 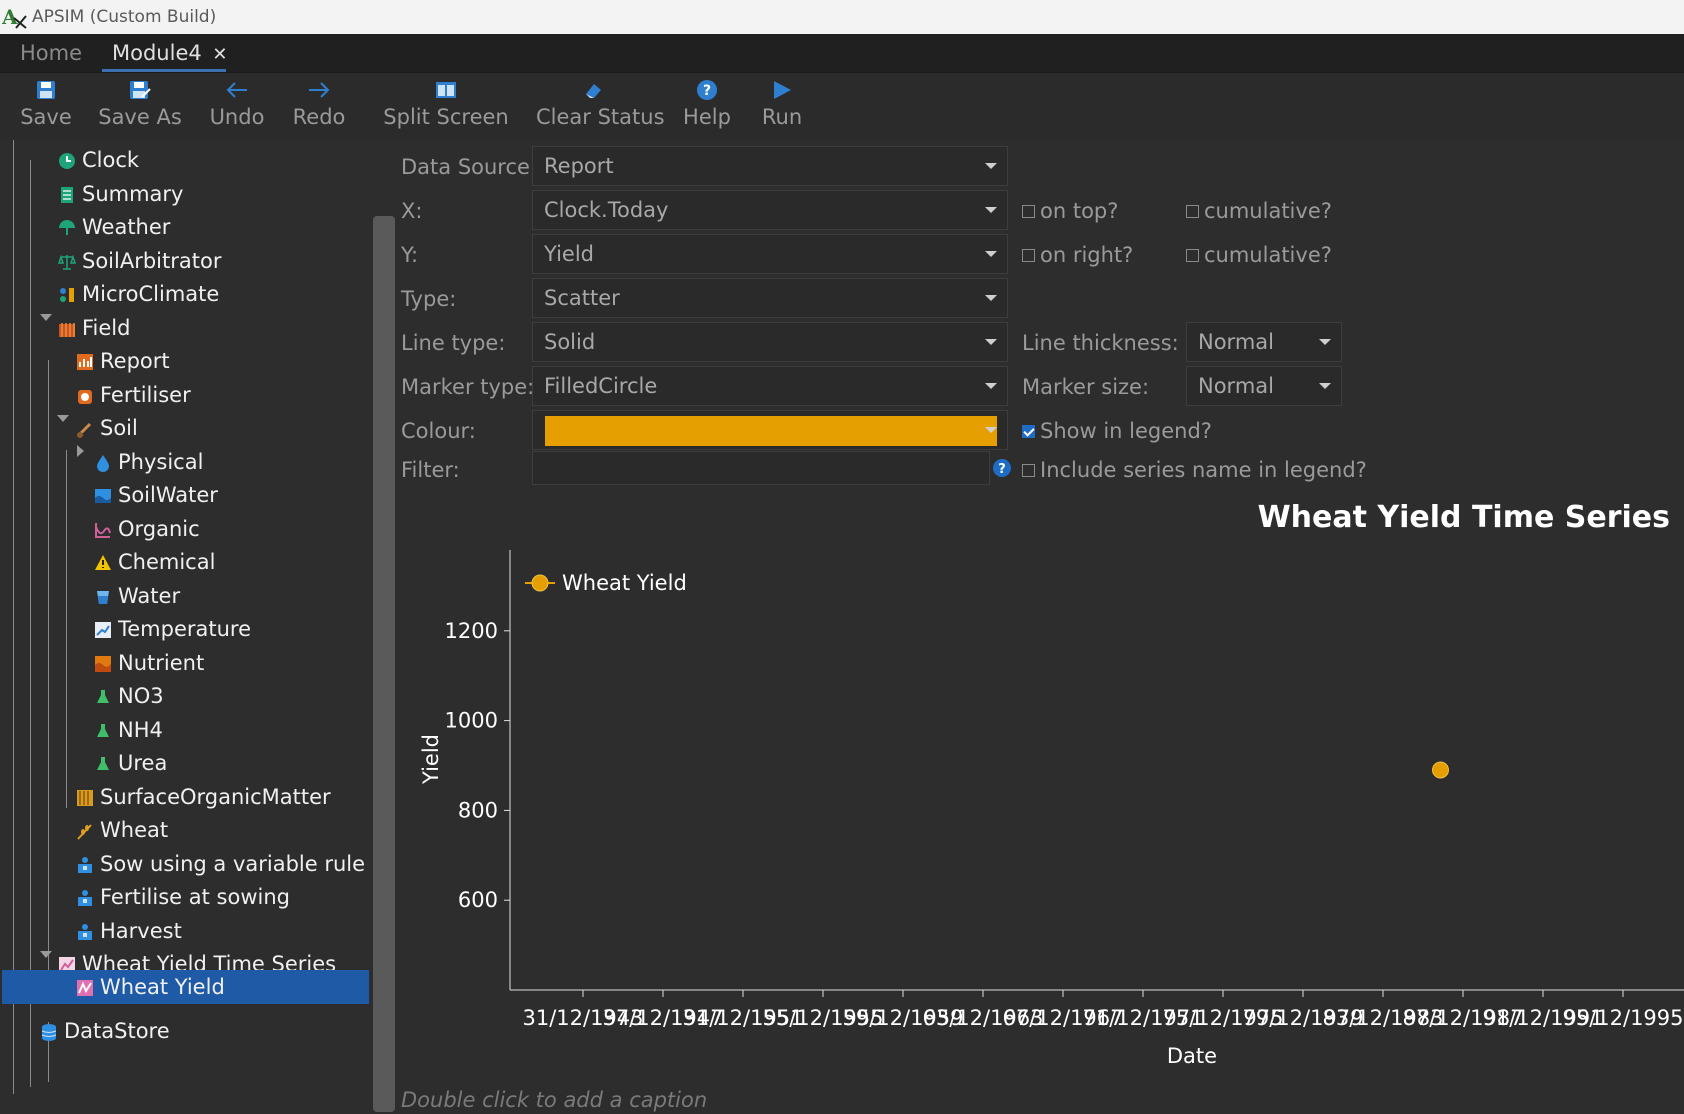 What do you see at coordinates (770, 342) in the screenshot?
I see `line-type-dropdown: Solid` at bounding box center [770, 342].